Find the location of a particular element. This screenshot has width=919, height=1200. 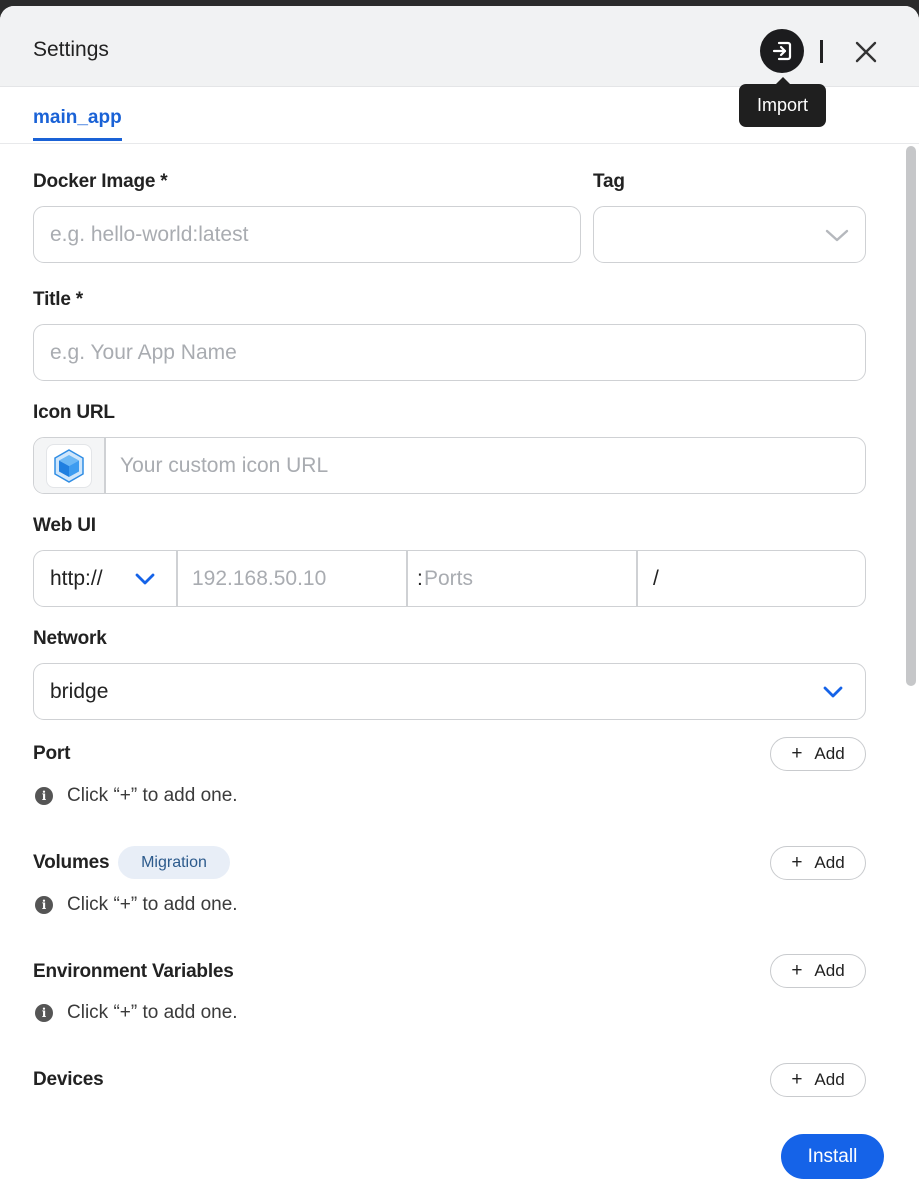

env-hint-text: Click “+” to add one. is located at coordinates (152, 1012).